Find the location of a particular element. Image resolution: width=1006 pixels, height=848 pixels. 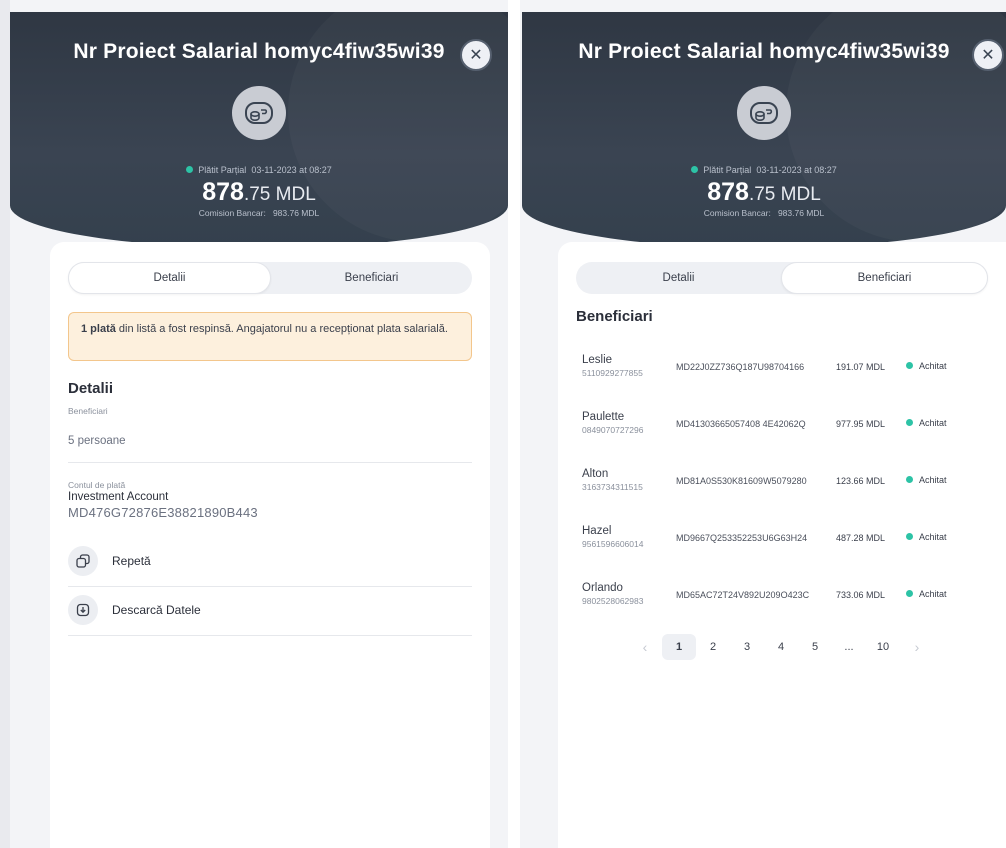

beneficiary-name: Leslie is located at coordinates (597, 360).